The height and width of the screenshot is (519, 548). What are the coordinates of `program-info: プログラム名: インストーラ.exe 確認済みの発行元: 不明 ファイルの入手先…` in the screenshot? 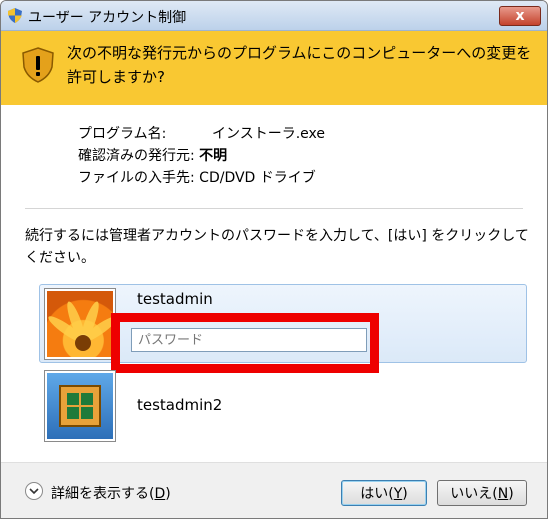 It's located at (201, 156).